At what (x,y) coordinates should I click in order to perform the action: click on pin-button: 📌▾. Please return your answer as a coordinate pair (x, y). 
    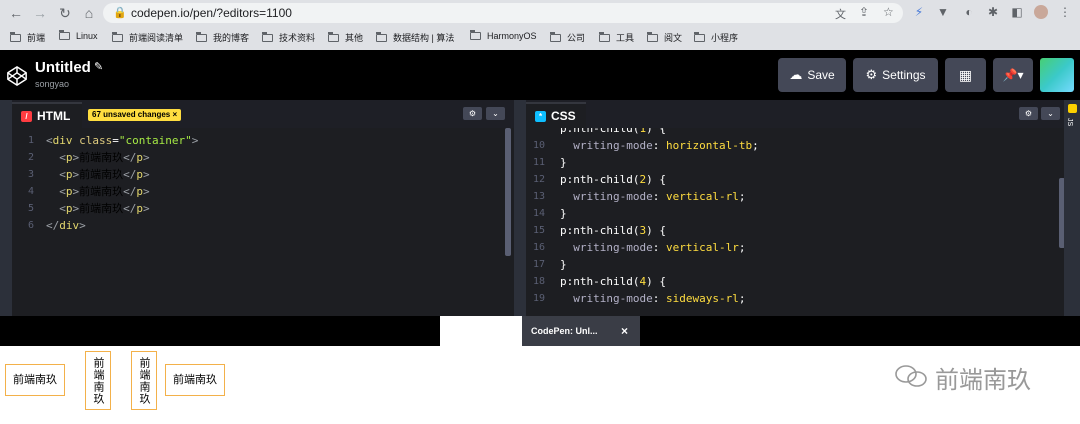
    Looking at the image, I should click on (1013, 75).